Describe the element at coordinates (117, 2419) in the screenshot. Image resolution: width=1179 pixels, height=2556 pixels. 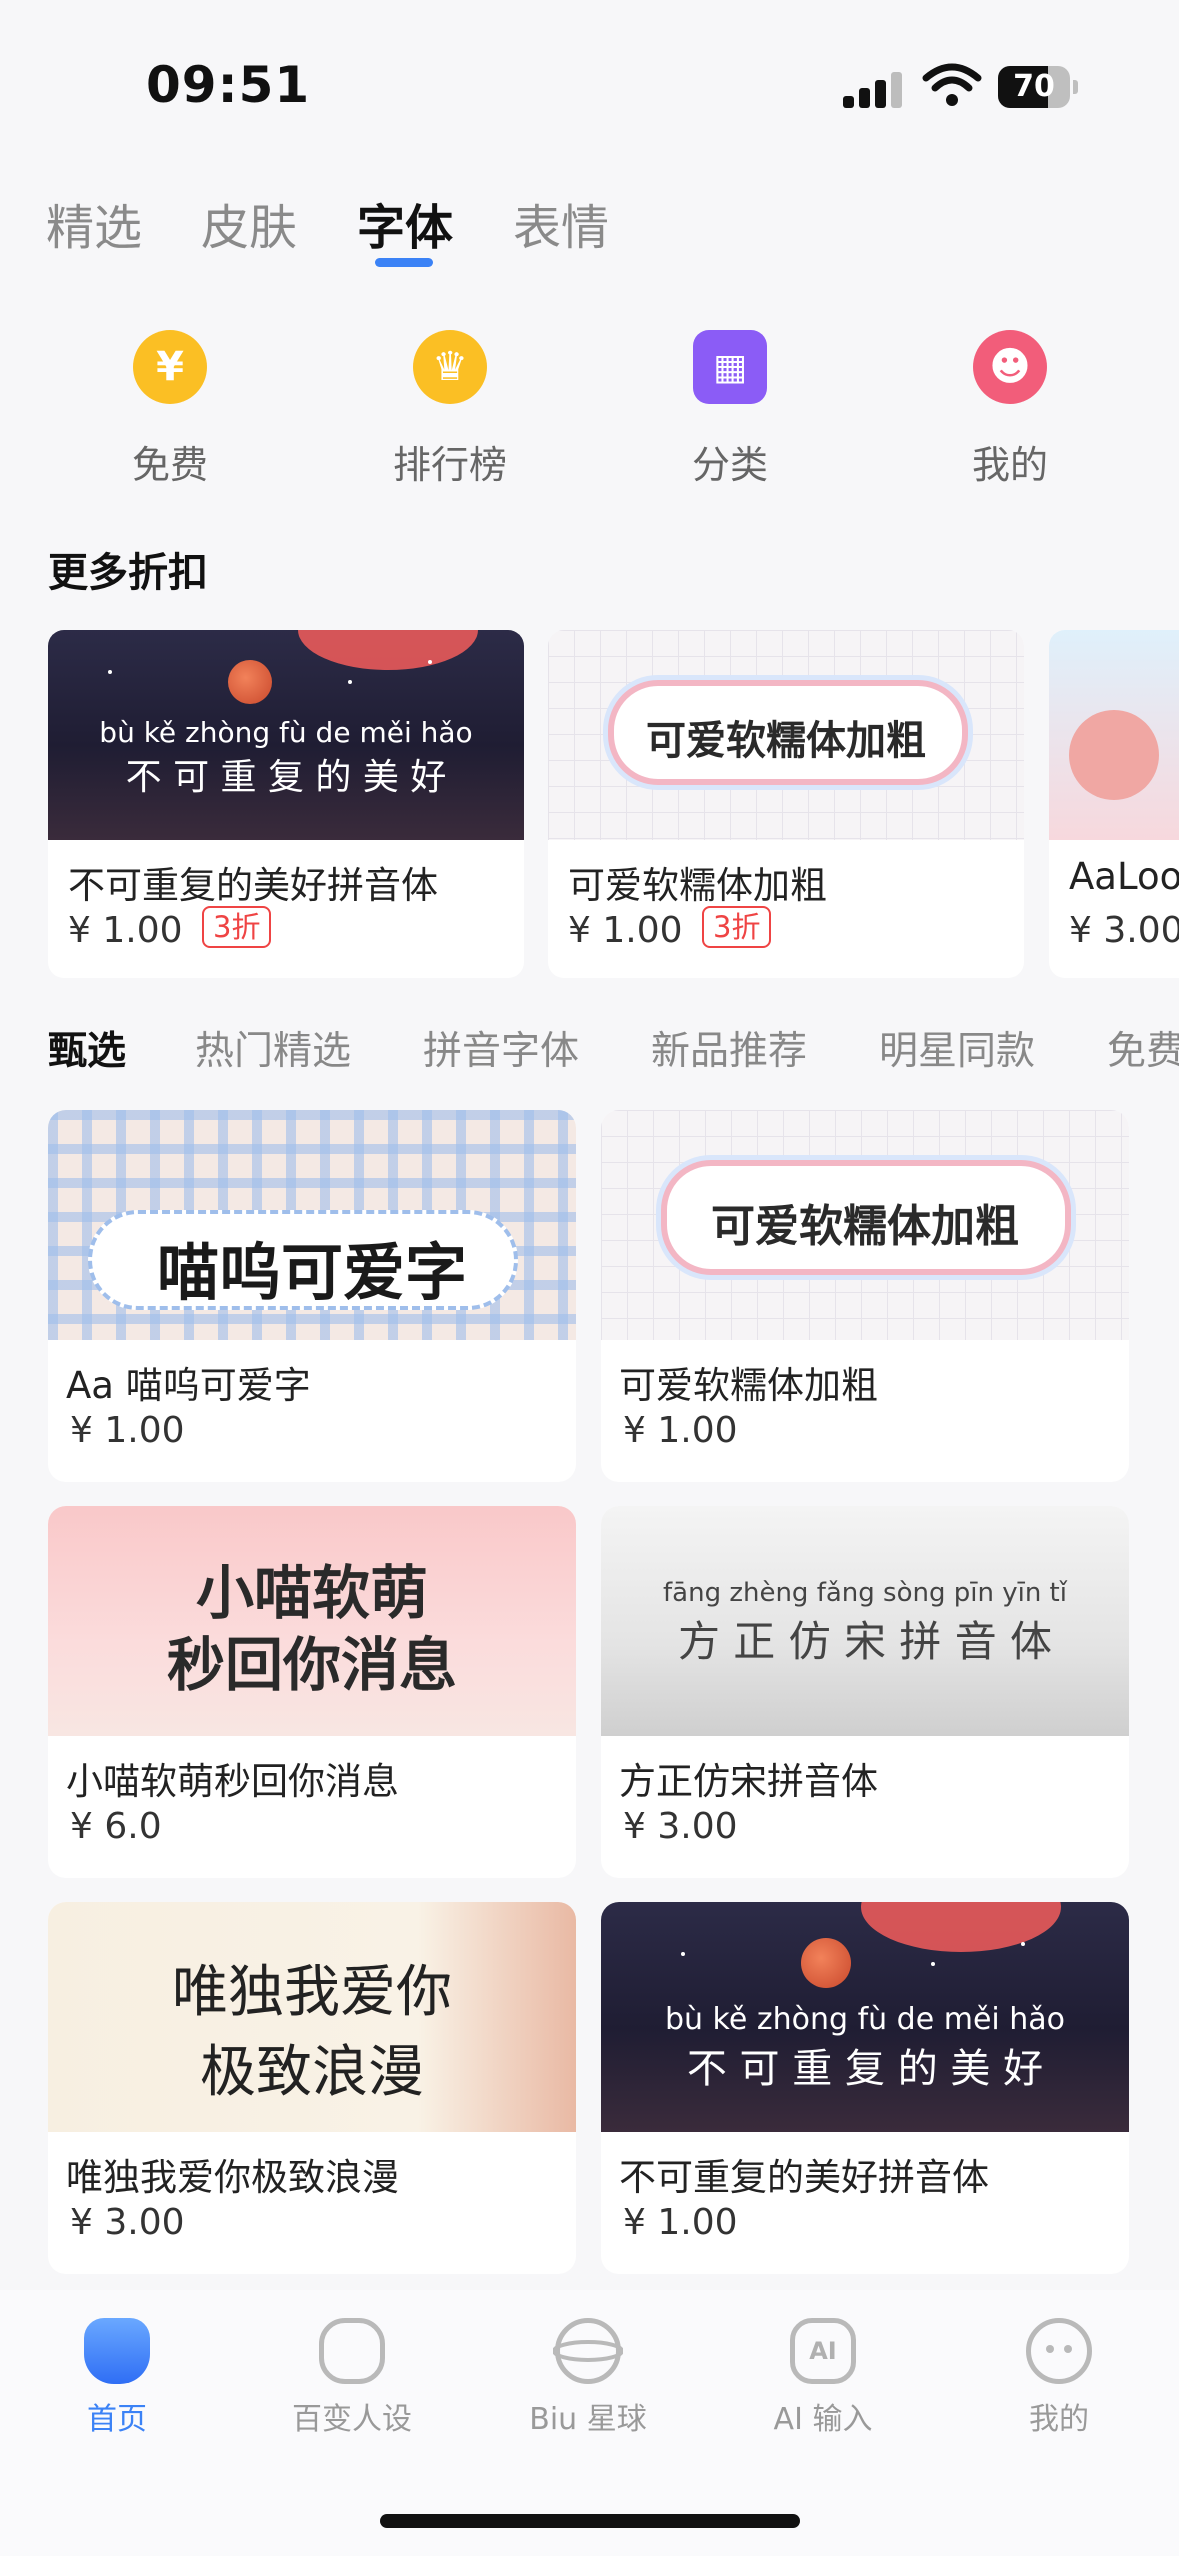
I see `nav-label: 首页` at that location.